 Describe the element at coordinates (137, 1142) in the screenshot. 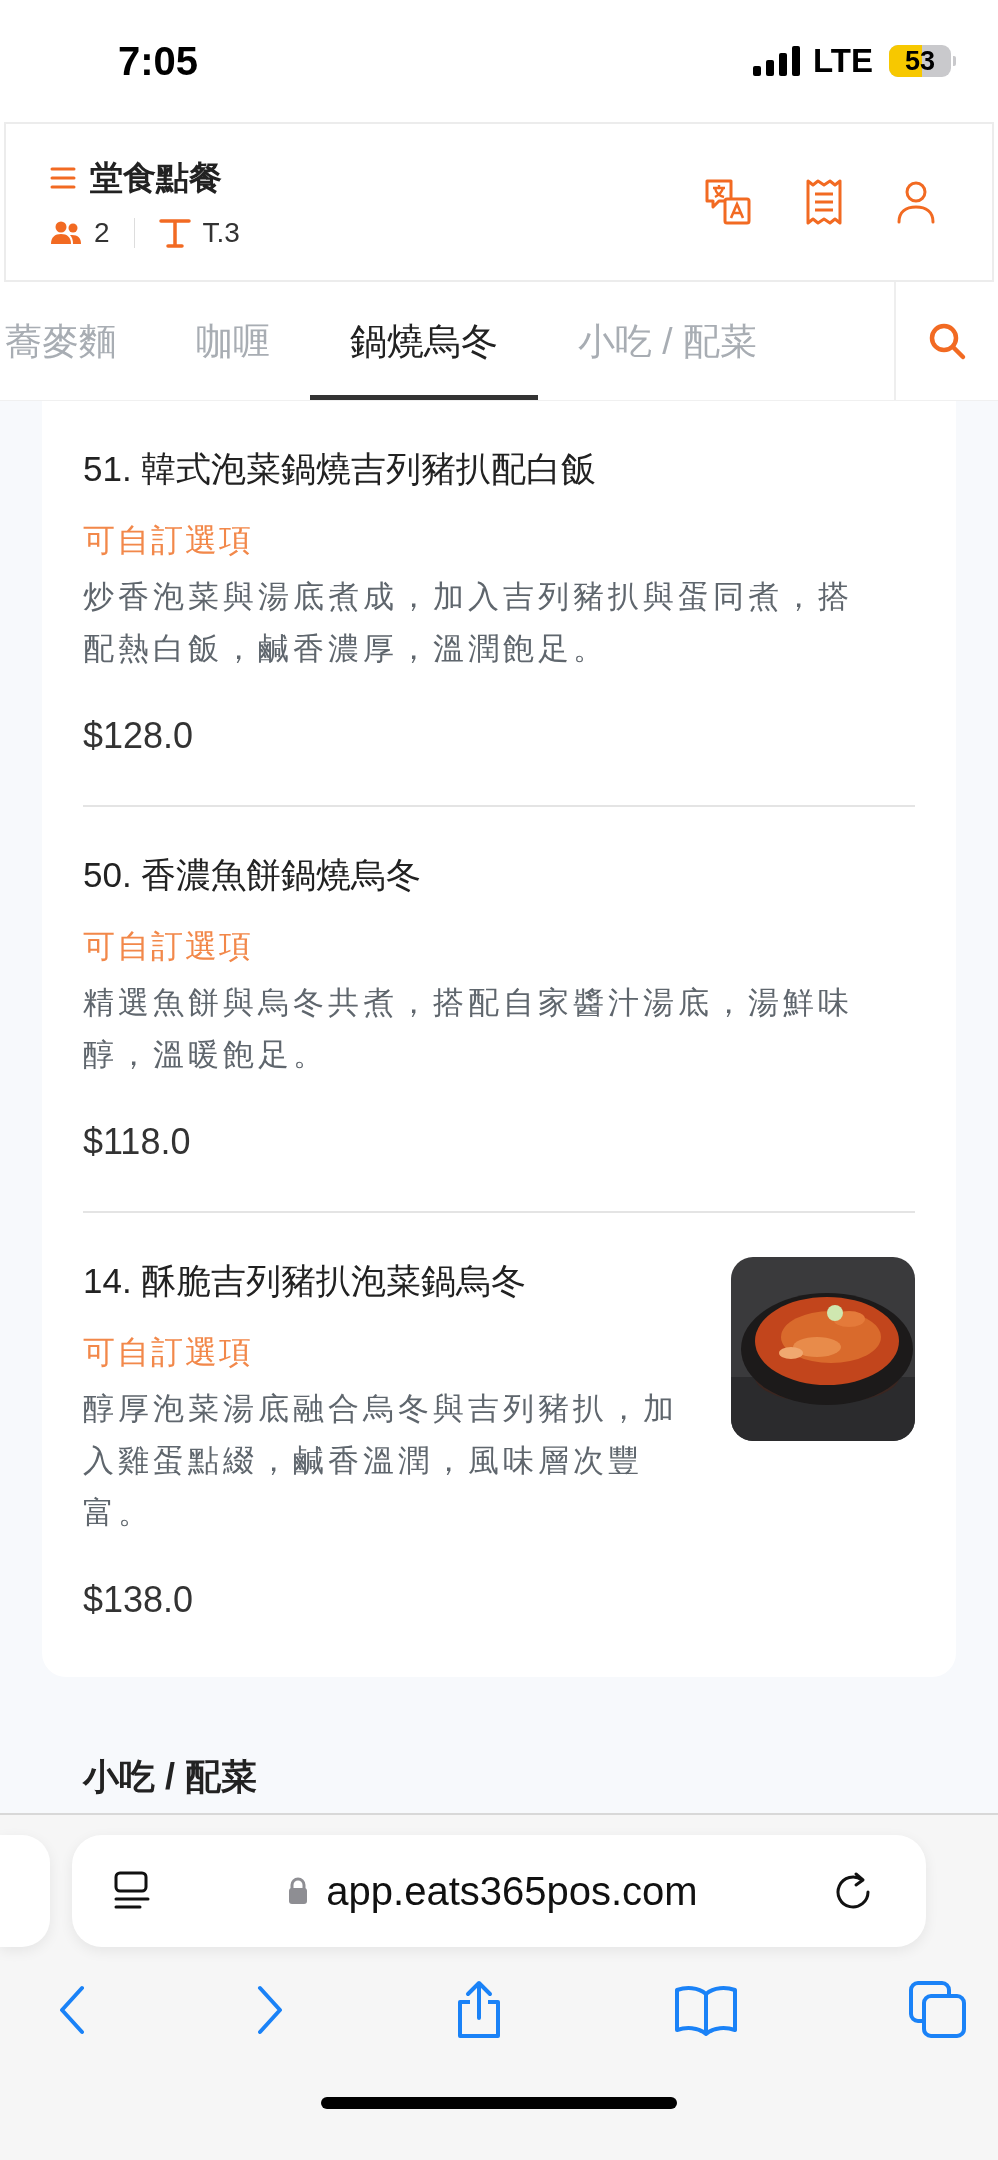

I see `dish-price: $118.0` at that location.